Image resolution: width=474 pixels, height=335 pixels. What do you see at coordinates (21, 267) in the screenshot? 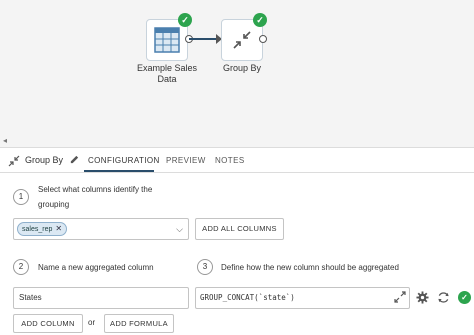
I see `step-2-number: 2` at bounding box center [21, 267].